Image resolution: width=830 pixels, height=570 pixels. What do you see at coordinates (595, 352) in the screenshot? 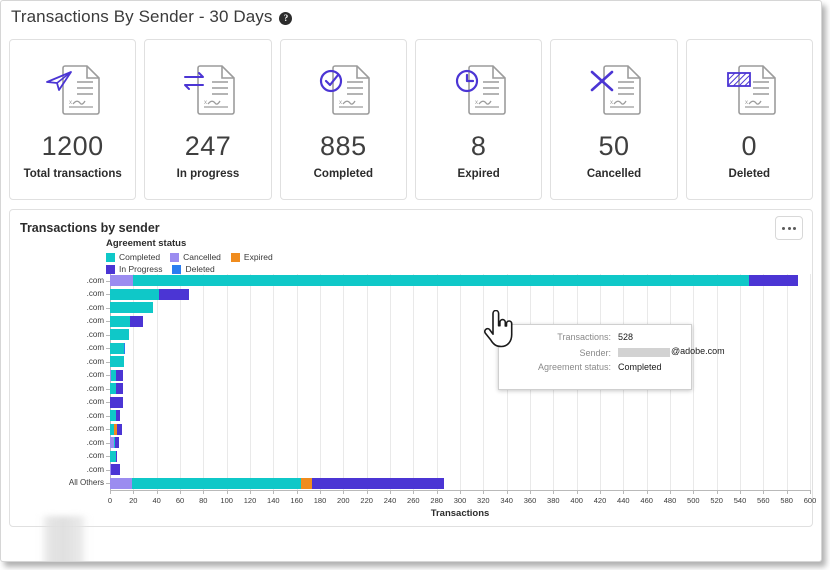
I see `tooltip-key: Sender:` at bounding box center [595, 352].